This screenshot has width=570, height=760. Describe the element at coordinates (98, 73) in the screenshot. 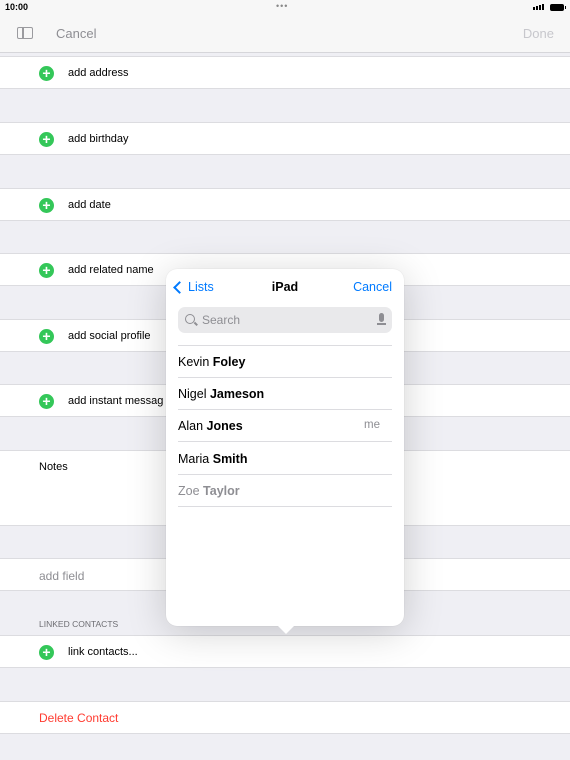

I see `add-address-label: add address` at that location.